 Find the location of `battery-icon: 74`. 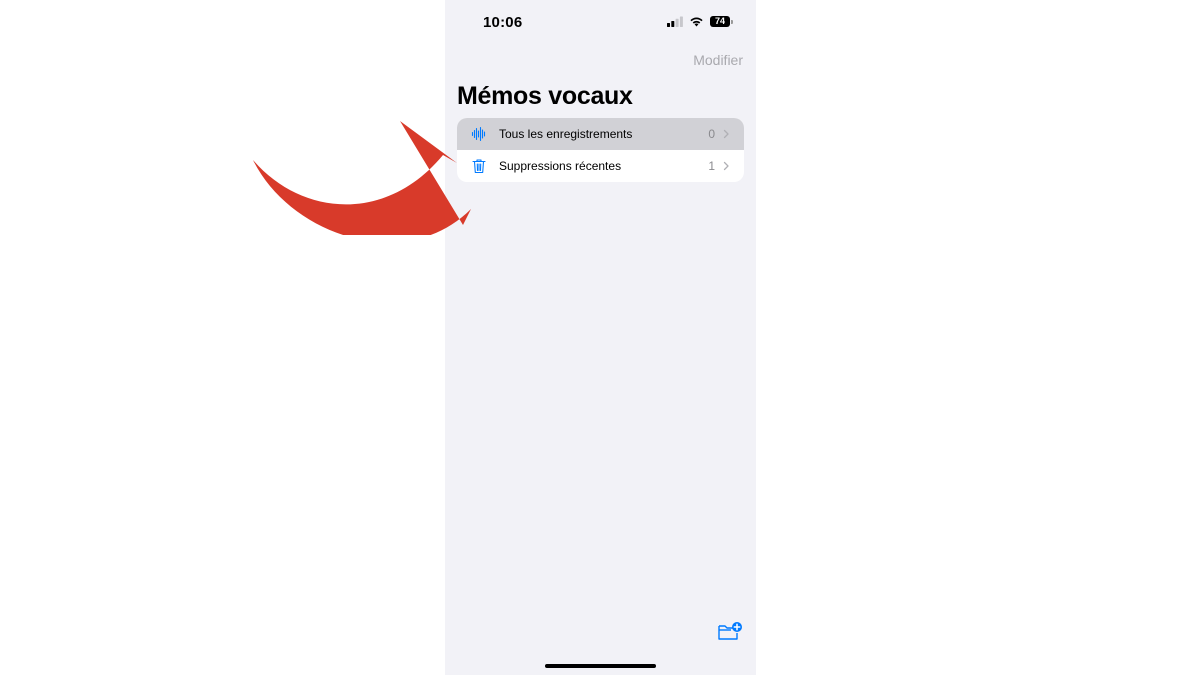

battery-icon: 74 is located at coordinates (721, 21).